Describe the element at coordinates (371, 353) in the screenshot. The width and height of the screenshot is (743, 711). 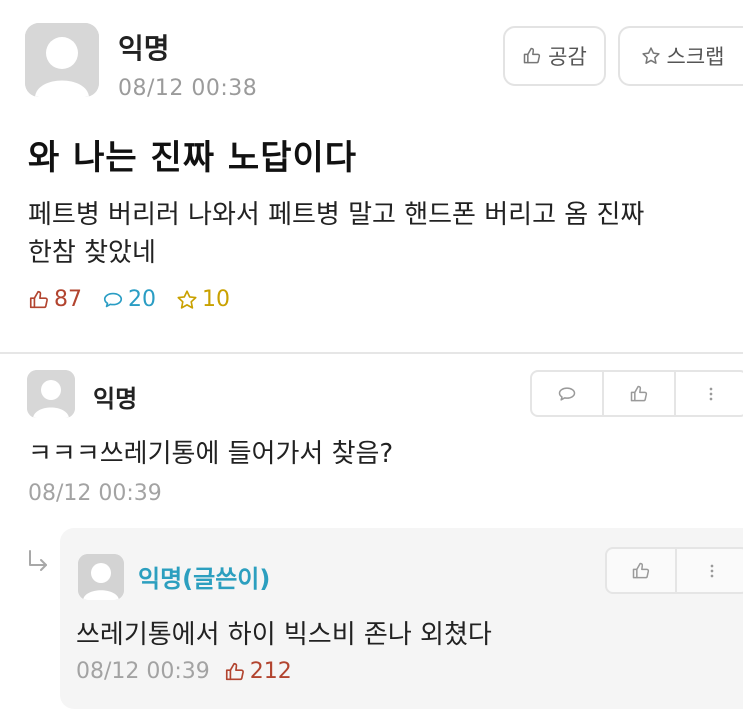
I see `divider` at that location.